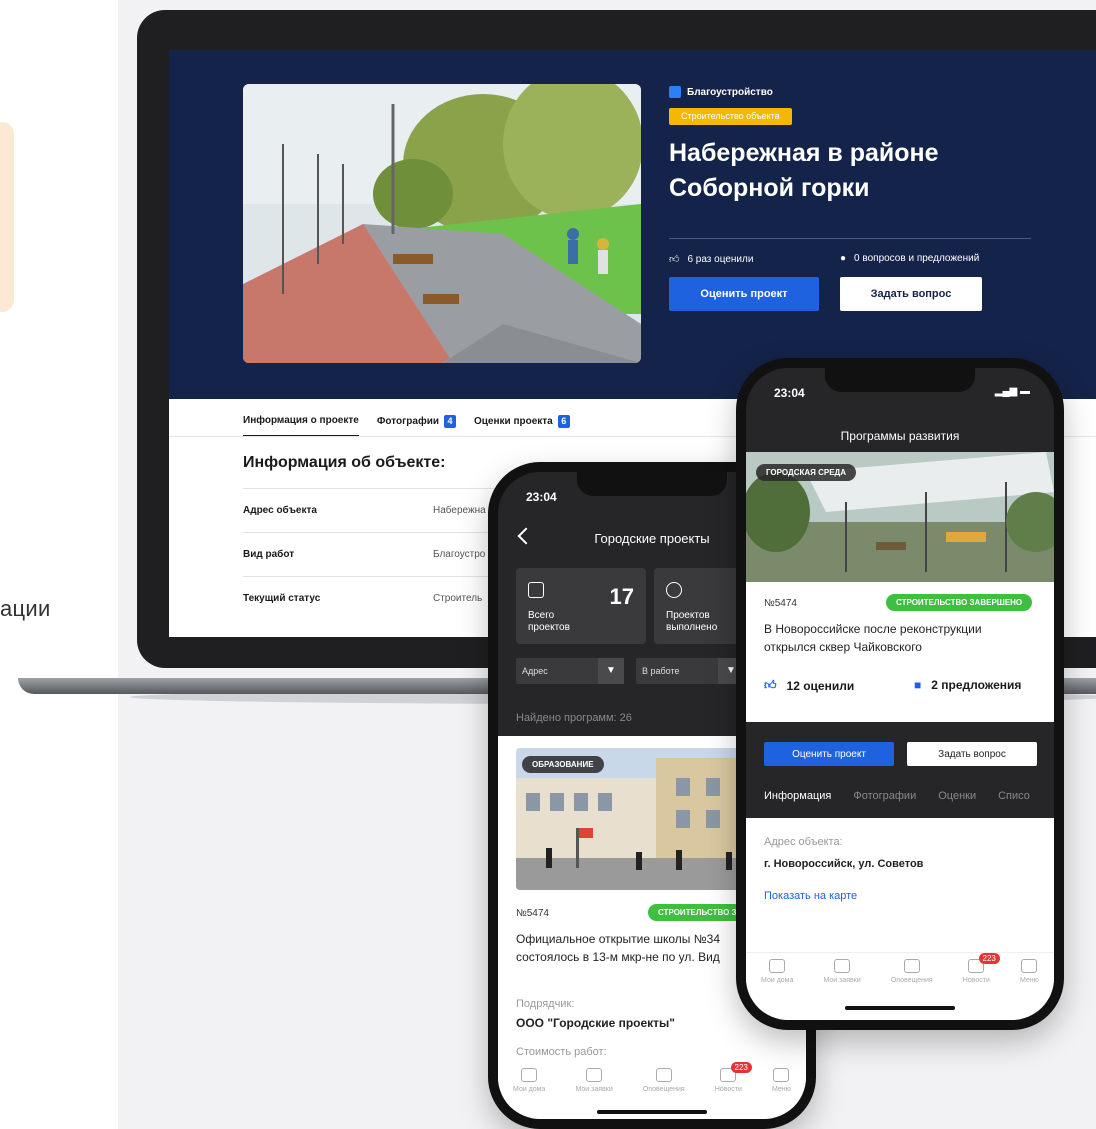 Image resolution: width=1096 pixels, height=1129 pixels. What do you see at coordinates (675, 92) in the screenshot?
I see `category-icon` at bounding box center [675, 92].